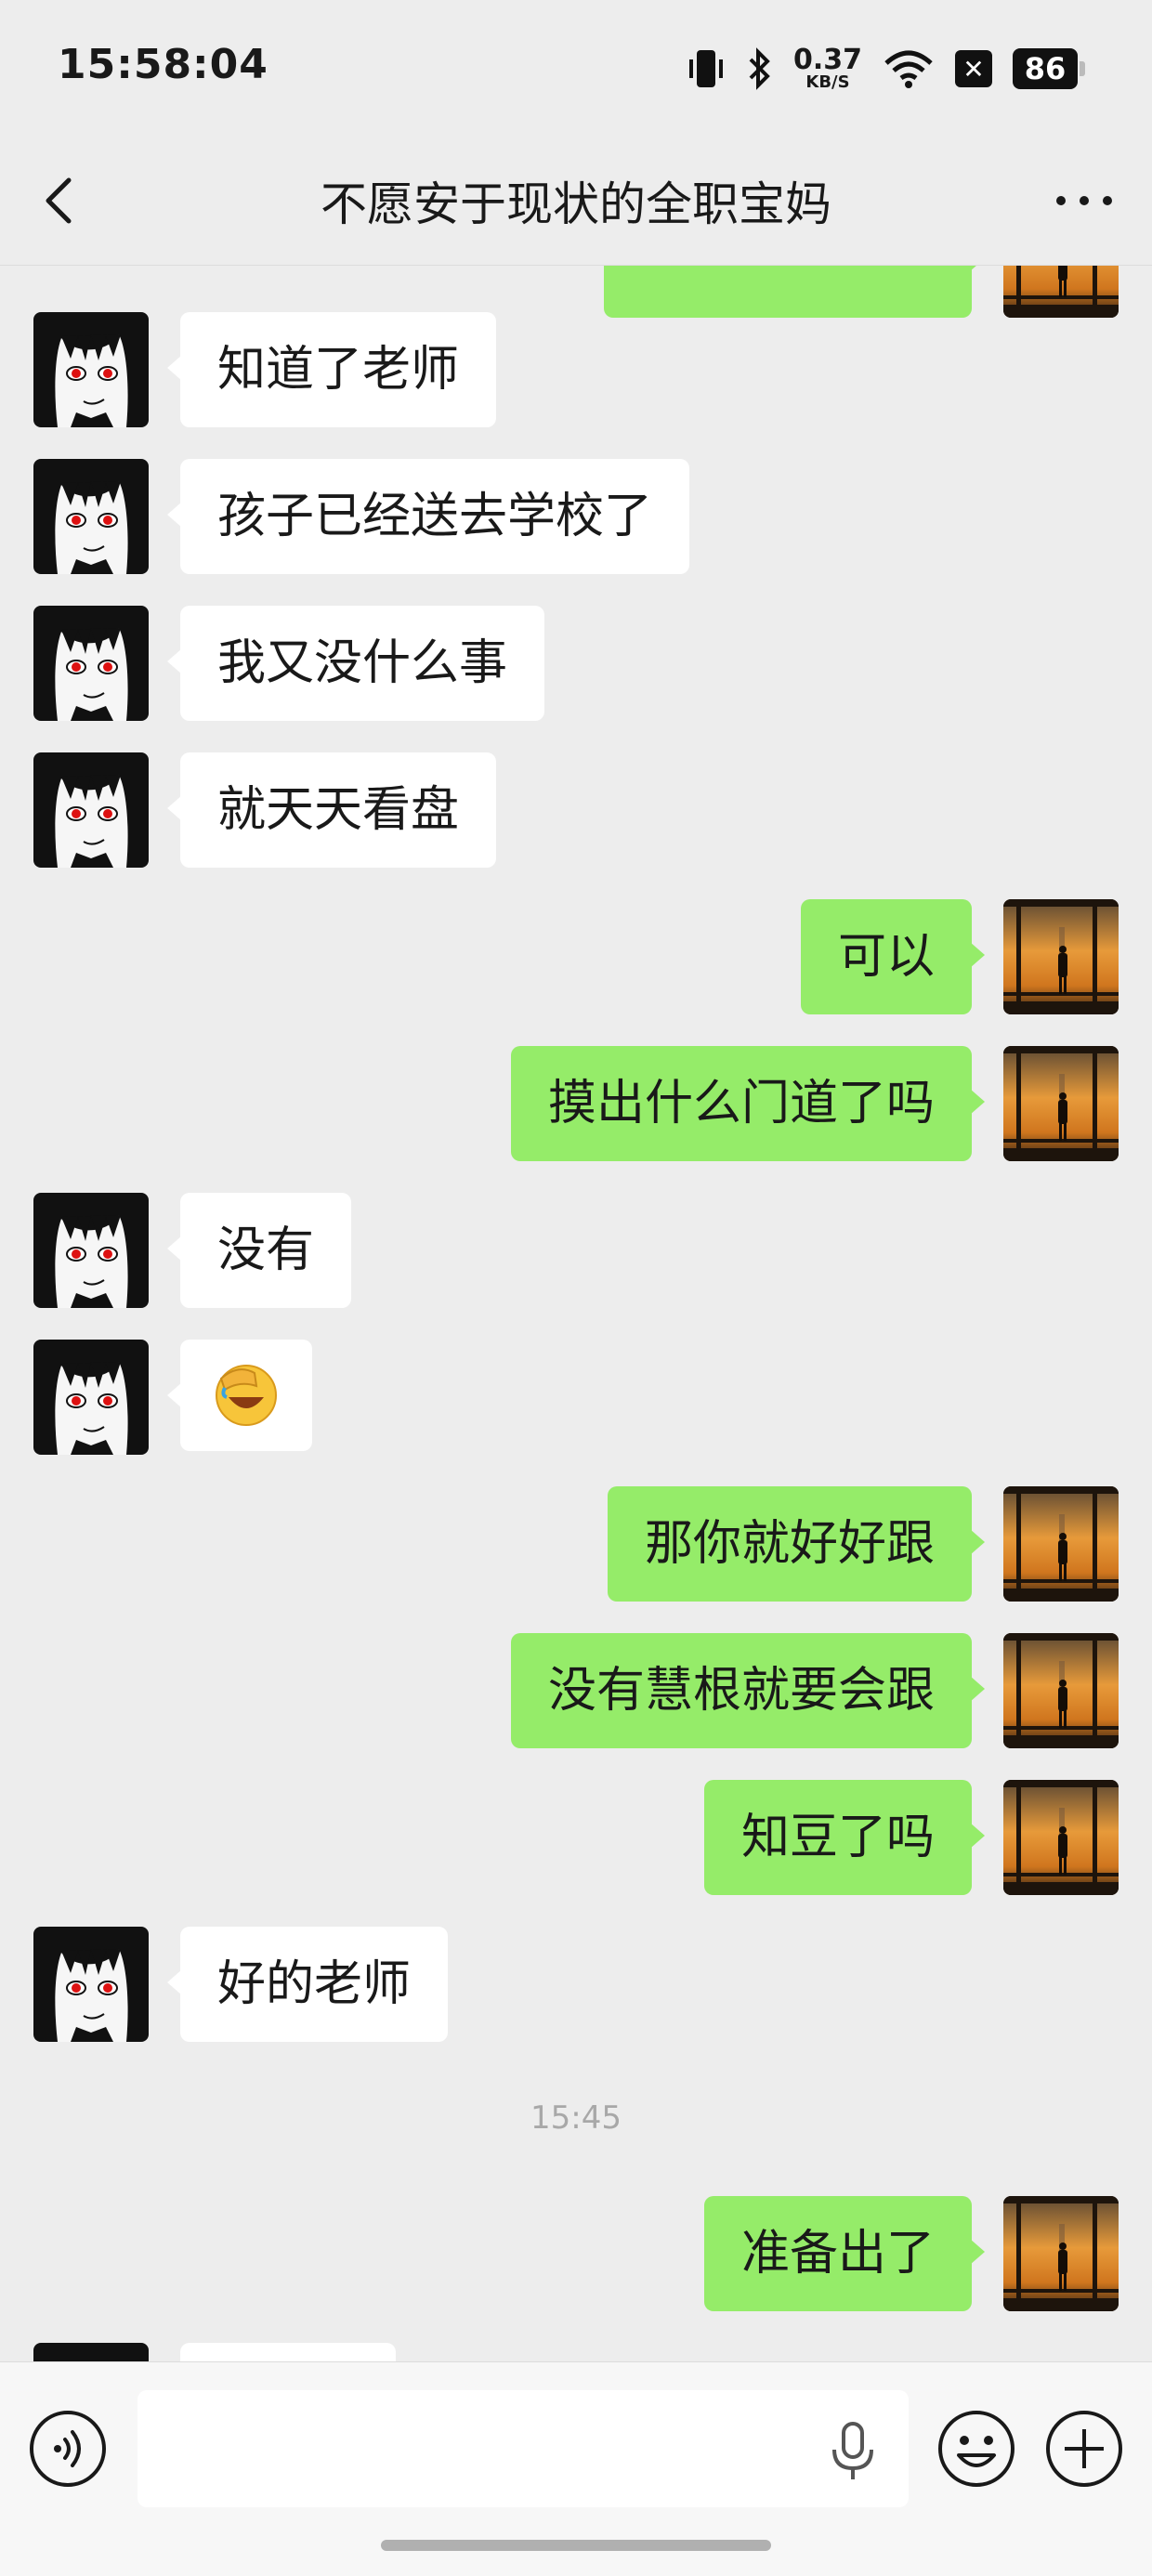 This screenshot has width=1152, height=2576. I want to click on message-row: 孩子已经送去学校了, so click(576, 516).